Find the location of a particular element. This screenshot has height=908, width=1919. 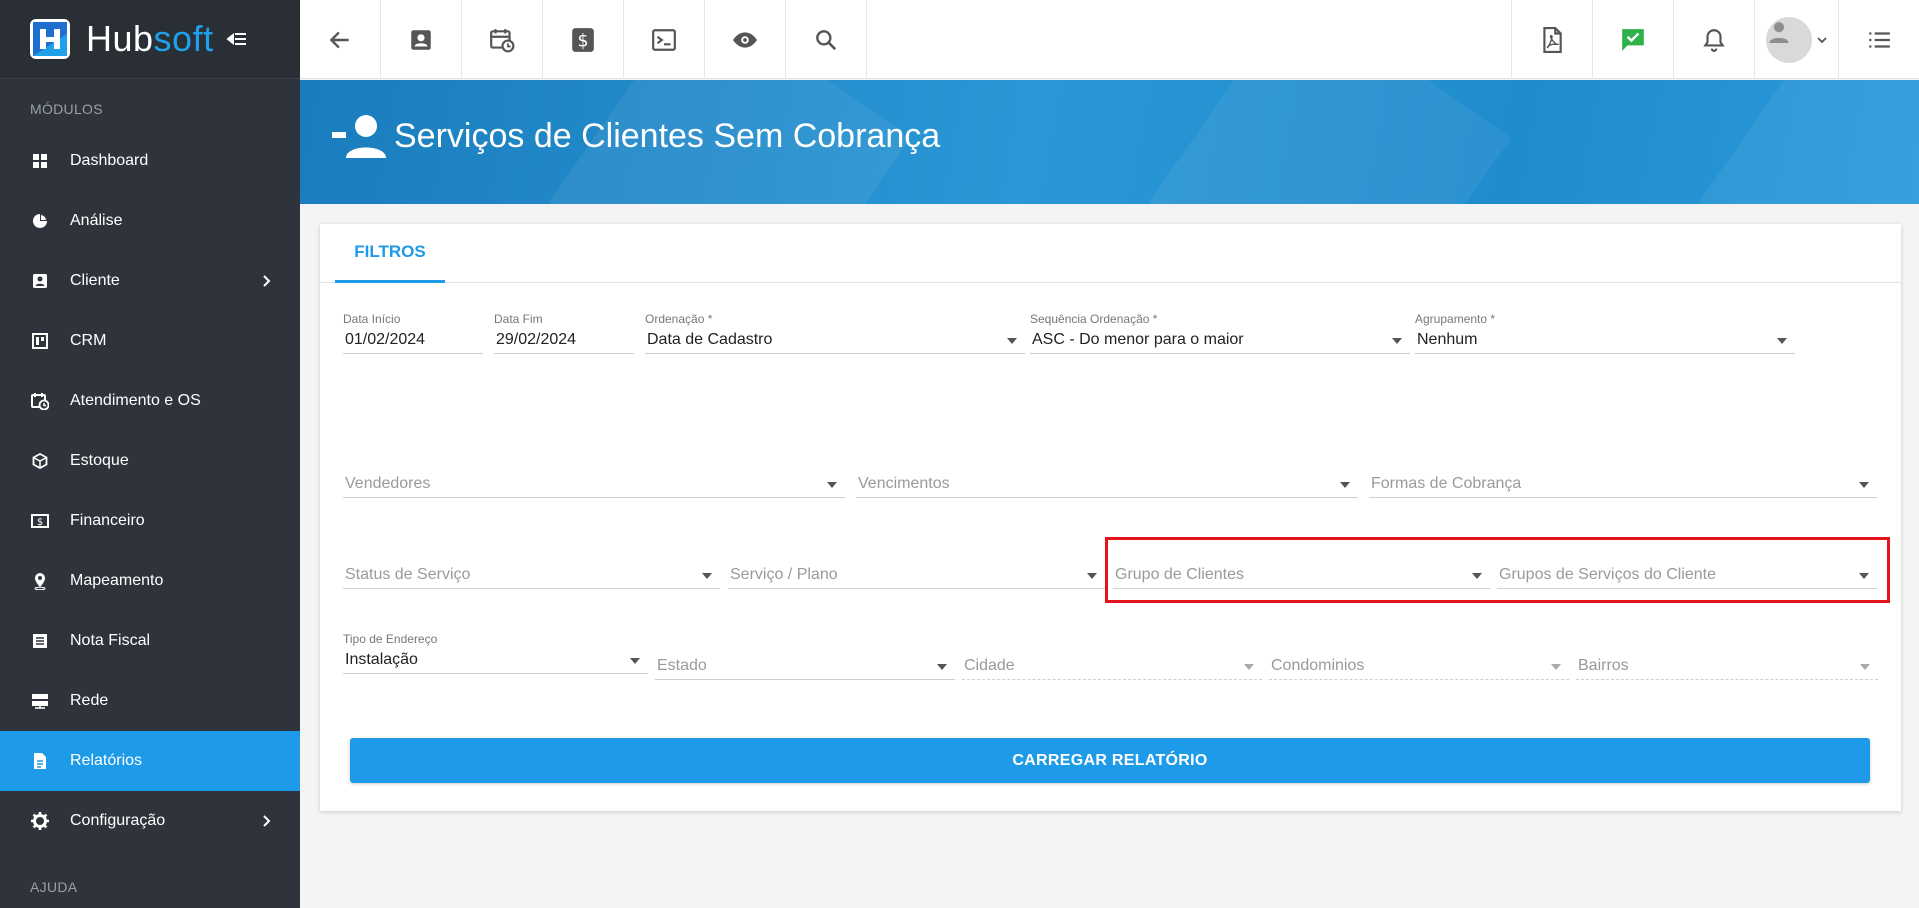

bairros-select: Bairros is located at coordinates (1727, 666).